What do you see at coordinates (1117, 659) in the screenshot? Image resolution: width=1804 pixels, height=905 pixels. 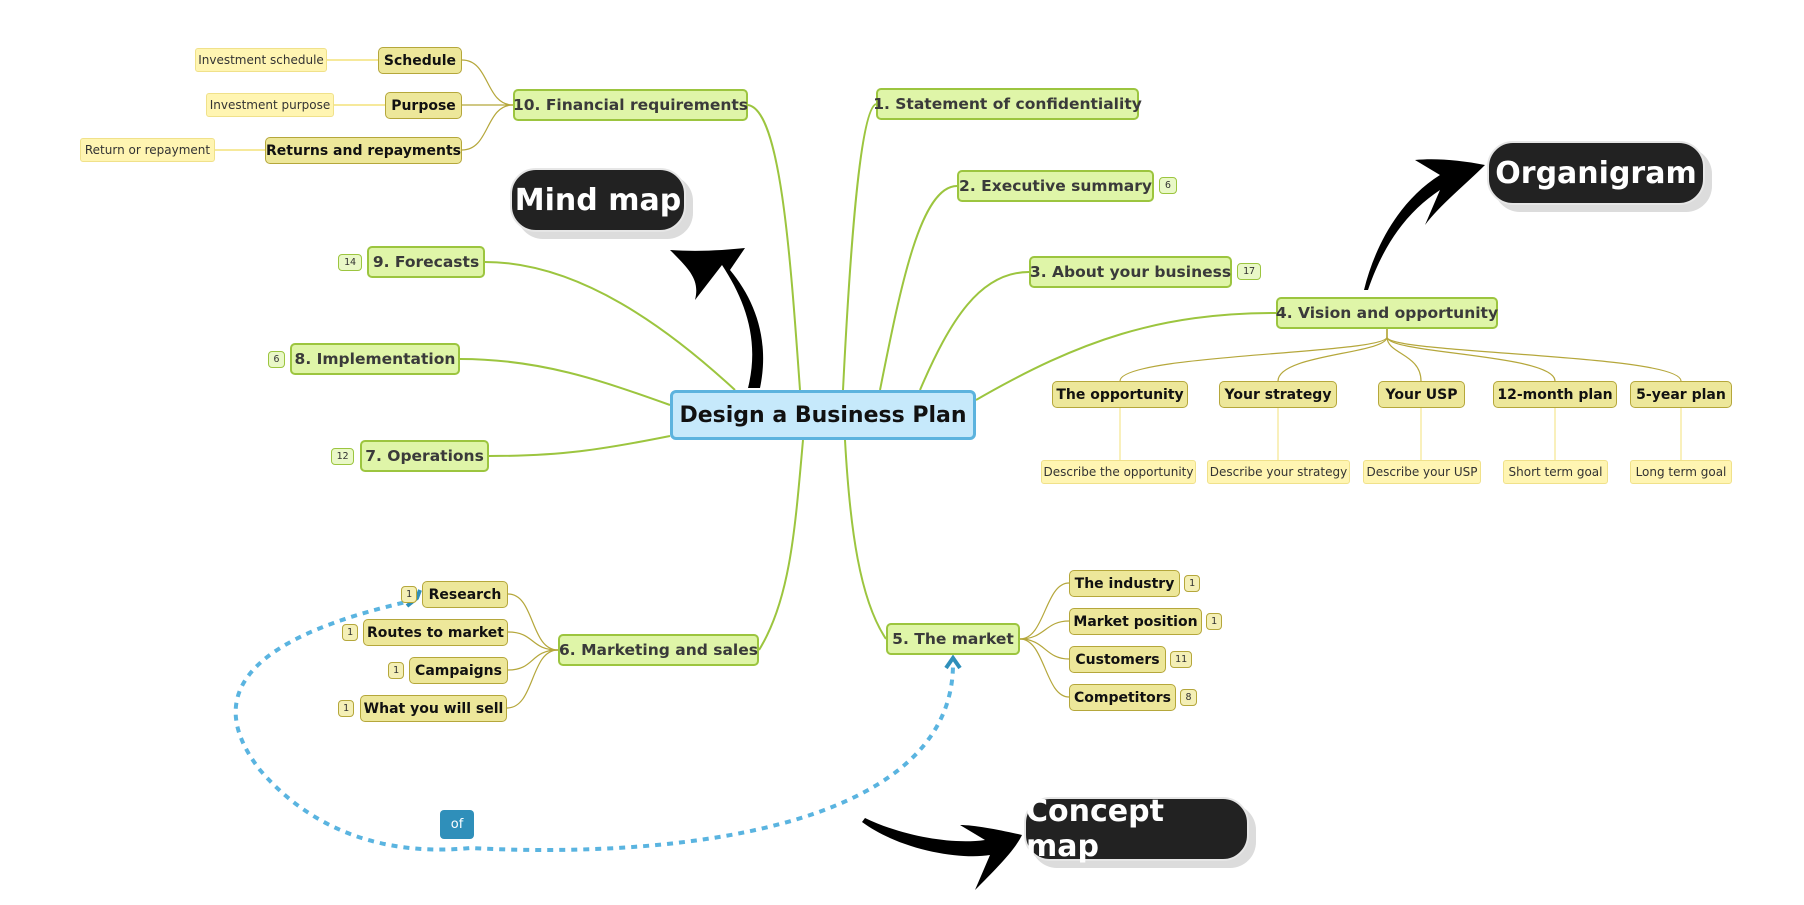 I see `subtopic-customers: Customers` at bounding box center [1117, 659].